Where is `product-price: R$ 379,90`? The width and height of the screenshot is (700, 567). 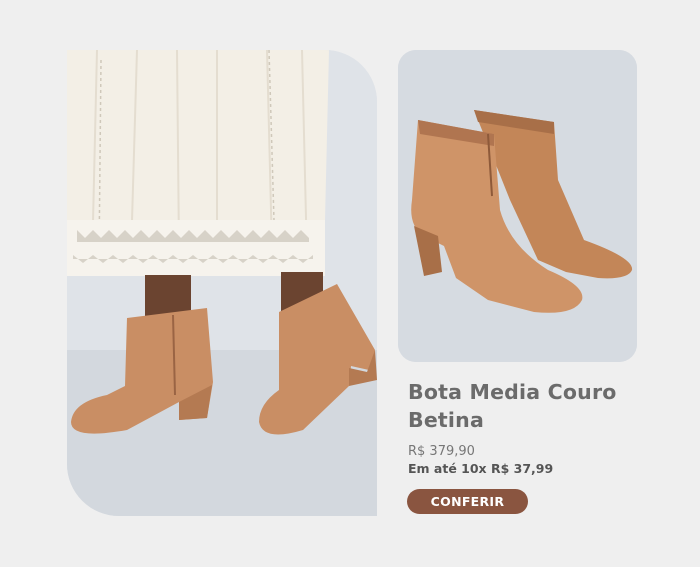
product-price: R$ 379,90 is located at coordinates (441, 451).